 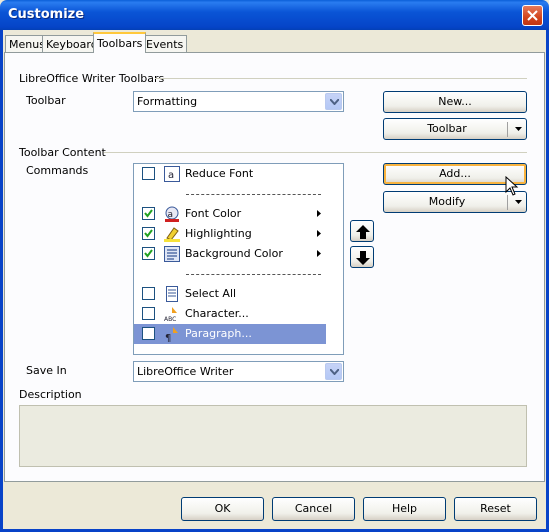 I want to click on list-item-label: Select All, so click(x=211, y=293).